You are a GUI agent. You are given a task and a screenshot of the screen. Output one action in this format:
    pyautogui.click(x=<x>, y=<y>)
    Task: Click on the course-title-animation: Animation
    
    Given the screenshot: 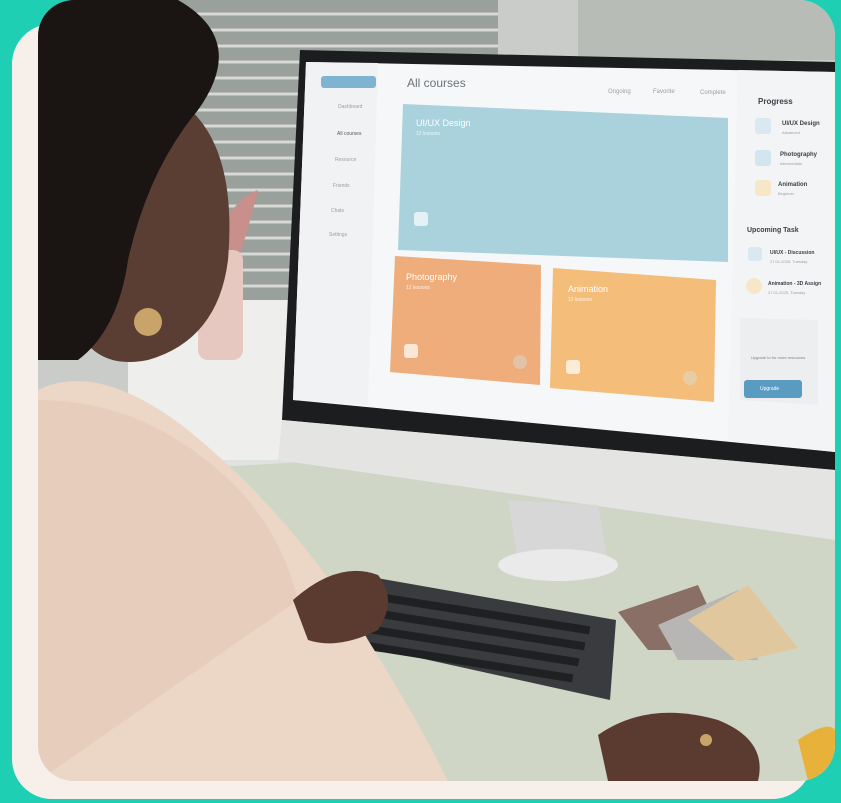 What is the action you would take?
    pyautogui.click(x=588, y=289)
    